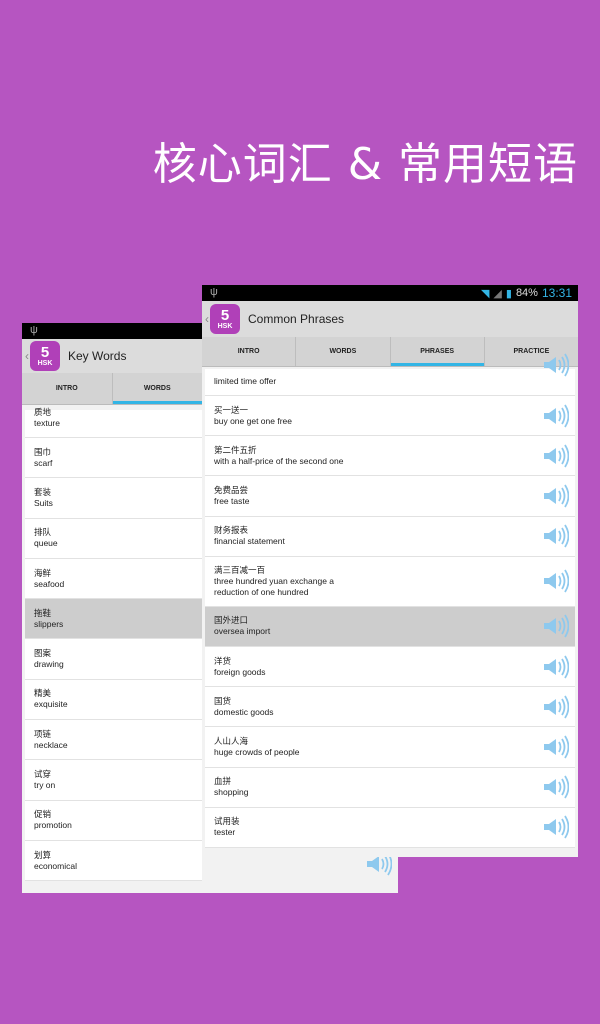 The height and width of the screenshot is (1024, 600). What do you see at coordinates (113, 820) in the screenshot?
I see `list-item: 促销 promotion` at bounding box center [113, 820].